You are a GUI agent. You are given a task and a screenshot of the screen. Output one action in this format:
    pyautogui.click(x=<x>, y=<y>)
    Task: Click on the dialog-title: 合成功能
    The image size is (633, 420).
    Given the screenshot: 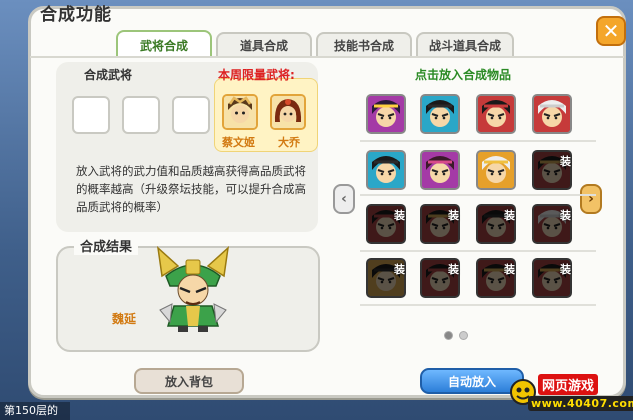 What is the action you would take?
    pyautogui.click(x=76, y=15)
    